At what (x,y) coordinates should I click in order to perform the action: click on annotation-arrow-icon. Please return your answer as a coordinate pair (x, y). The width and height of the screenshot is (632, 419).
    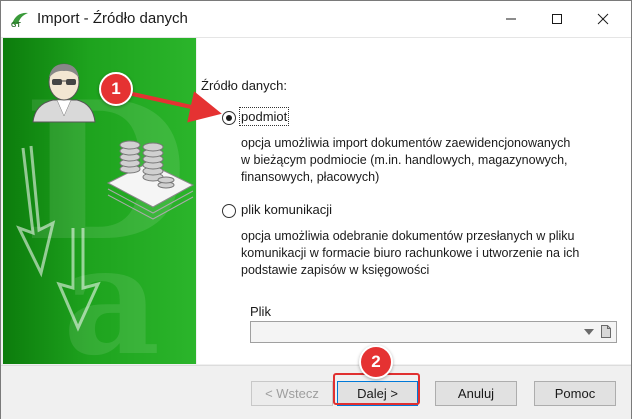
    Looking at the image, I should click on (174, 107).